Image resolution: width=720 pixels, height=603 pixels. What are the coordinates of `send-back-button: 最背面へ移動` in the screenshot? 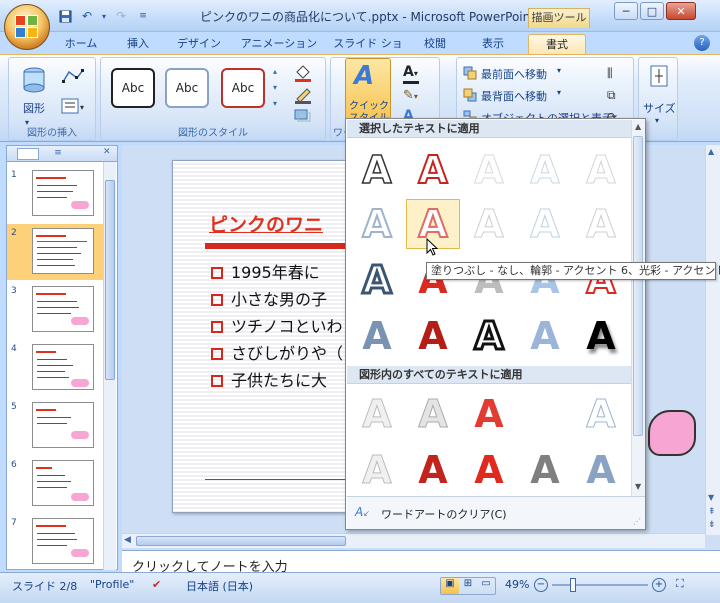 It's located at (514, 96).